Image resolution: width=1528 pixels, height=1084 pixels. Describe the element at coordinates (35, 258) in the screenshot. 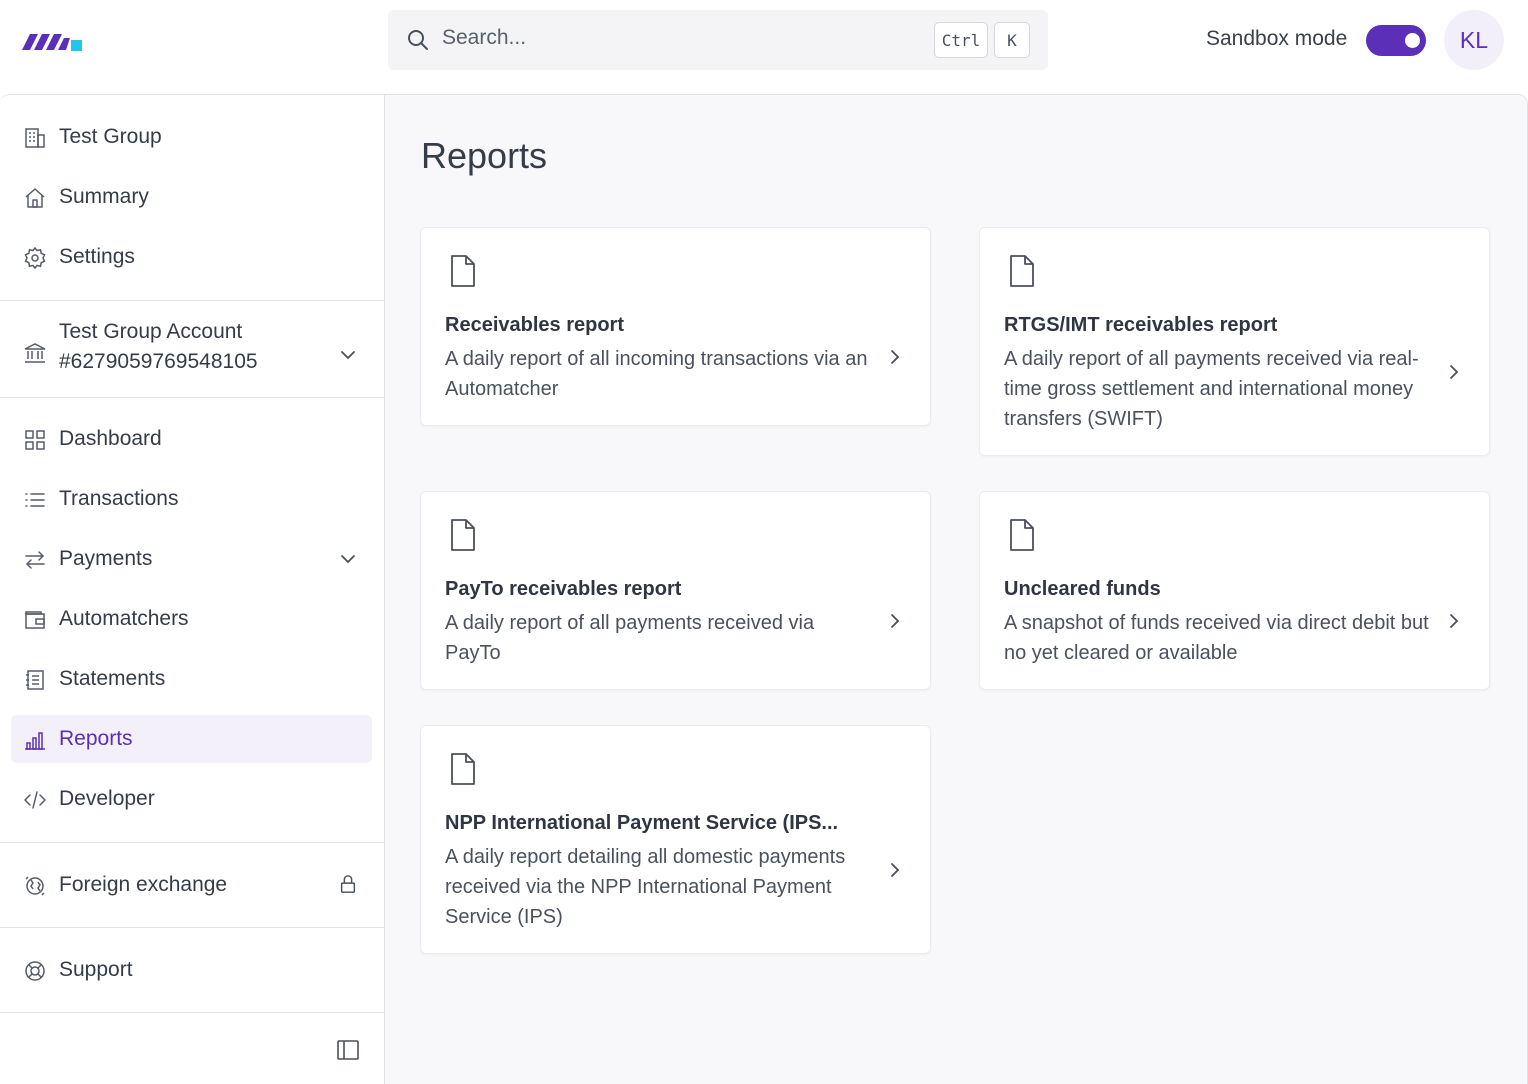

I see `gear-icon` at that location.